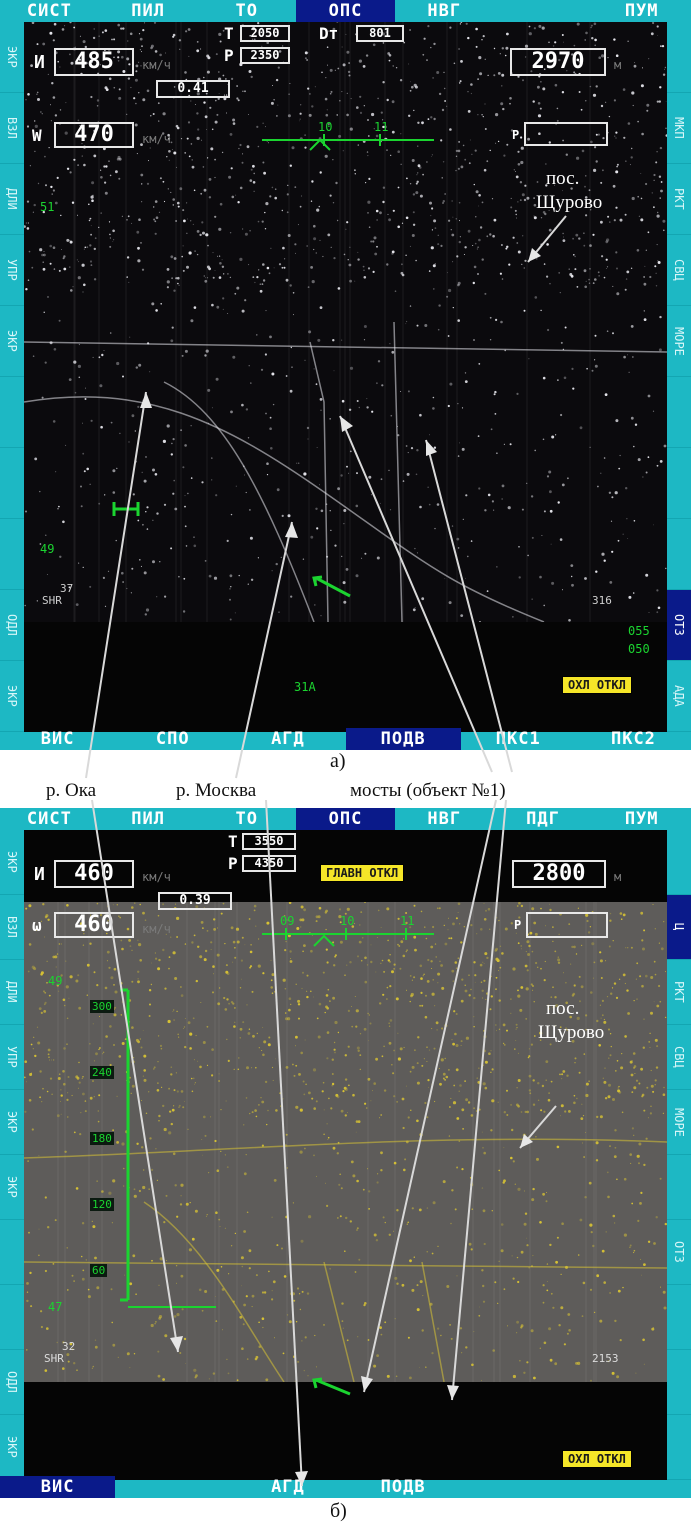 This screenshot has height=1528, width=691. I want to click on ground-speed-box: 470, so click(94, 135).